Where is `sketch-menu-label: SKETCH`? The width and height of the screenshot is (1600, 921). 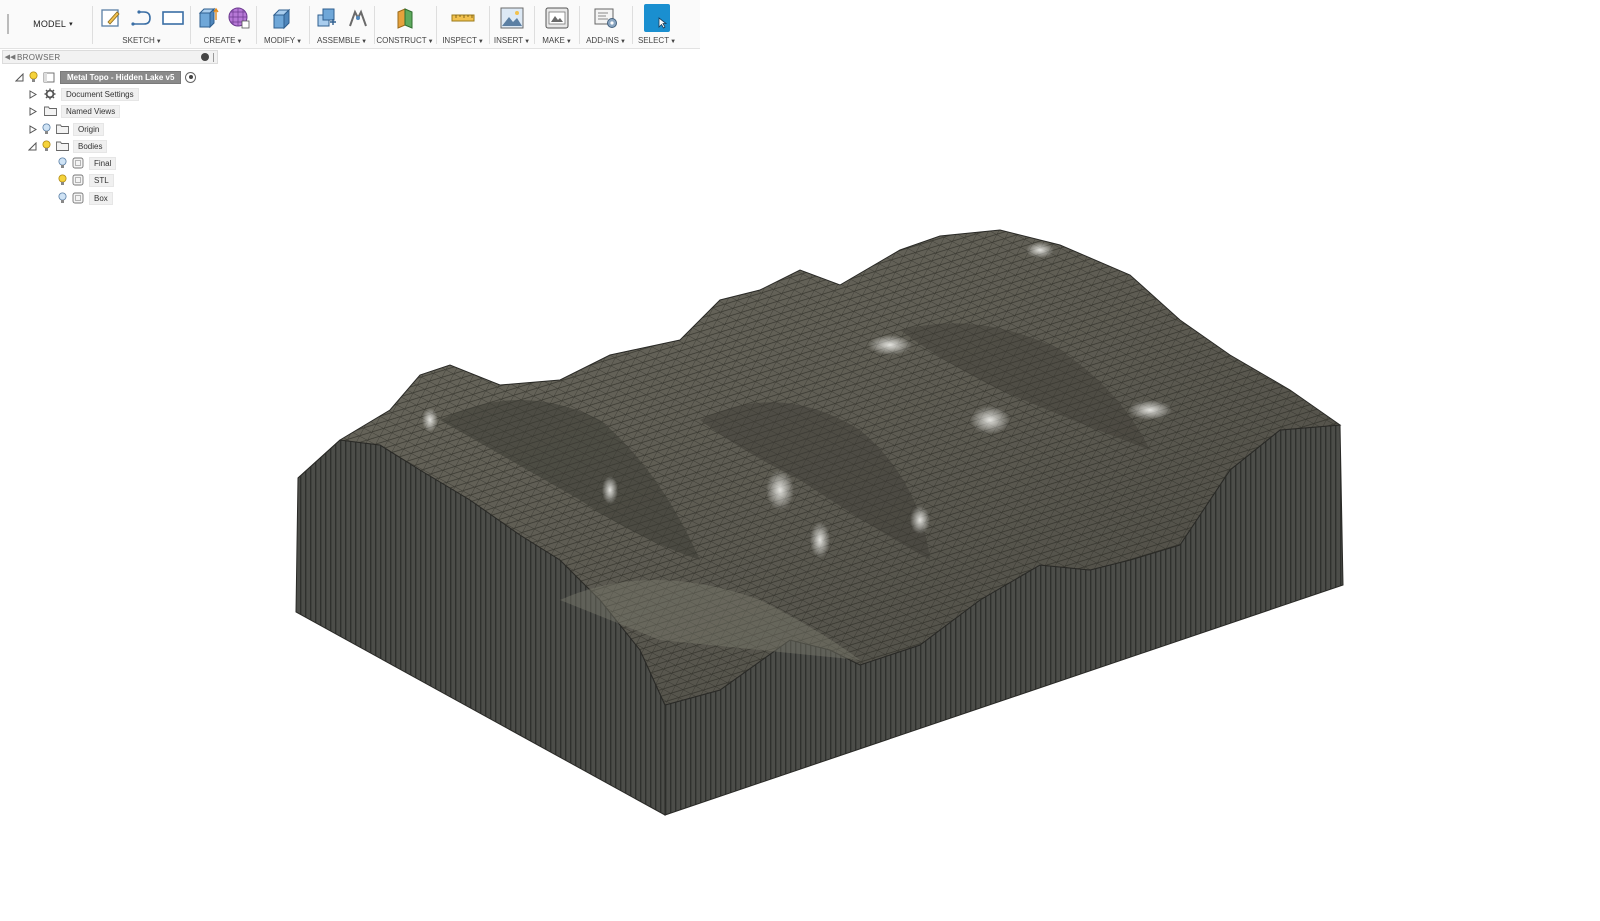 sketch-menu-label: SKETCH is located at coordinates (138, 40).